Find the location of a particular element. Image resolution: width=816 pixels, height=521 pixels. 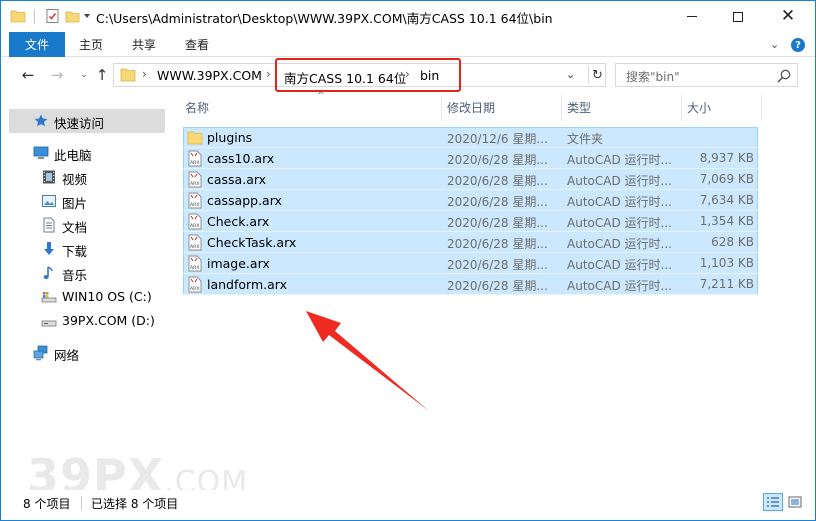

recent-locations-icon: ⌄ is located at coordinates (84, 75).